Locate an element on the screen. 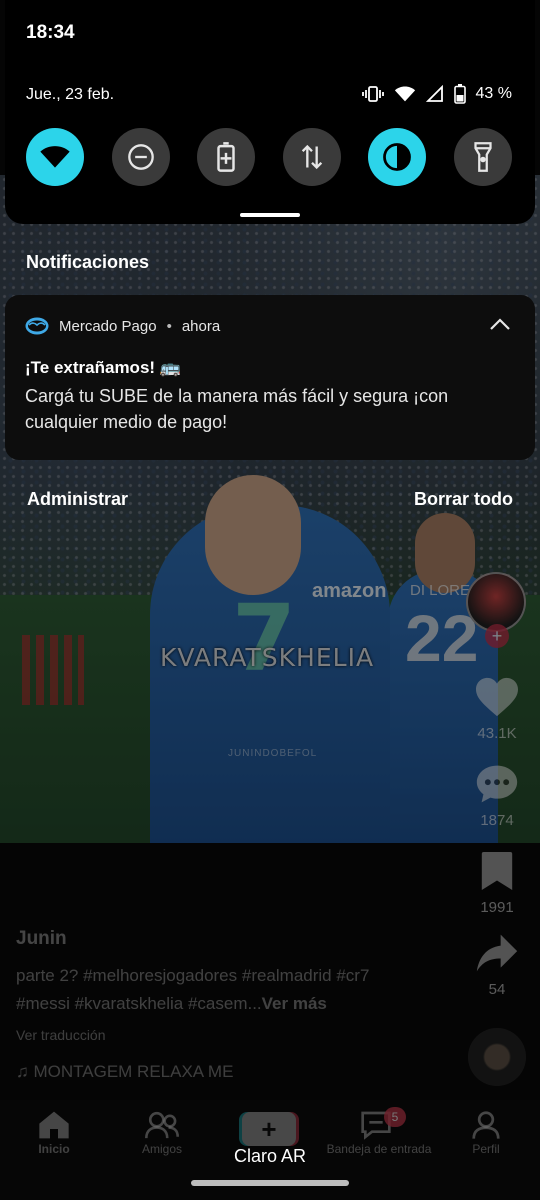 This screenshot has height=1200, width=540. dnd-icon is located at coordinates (141, 157).